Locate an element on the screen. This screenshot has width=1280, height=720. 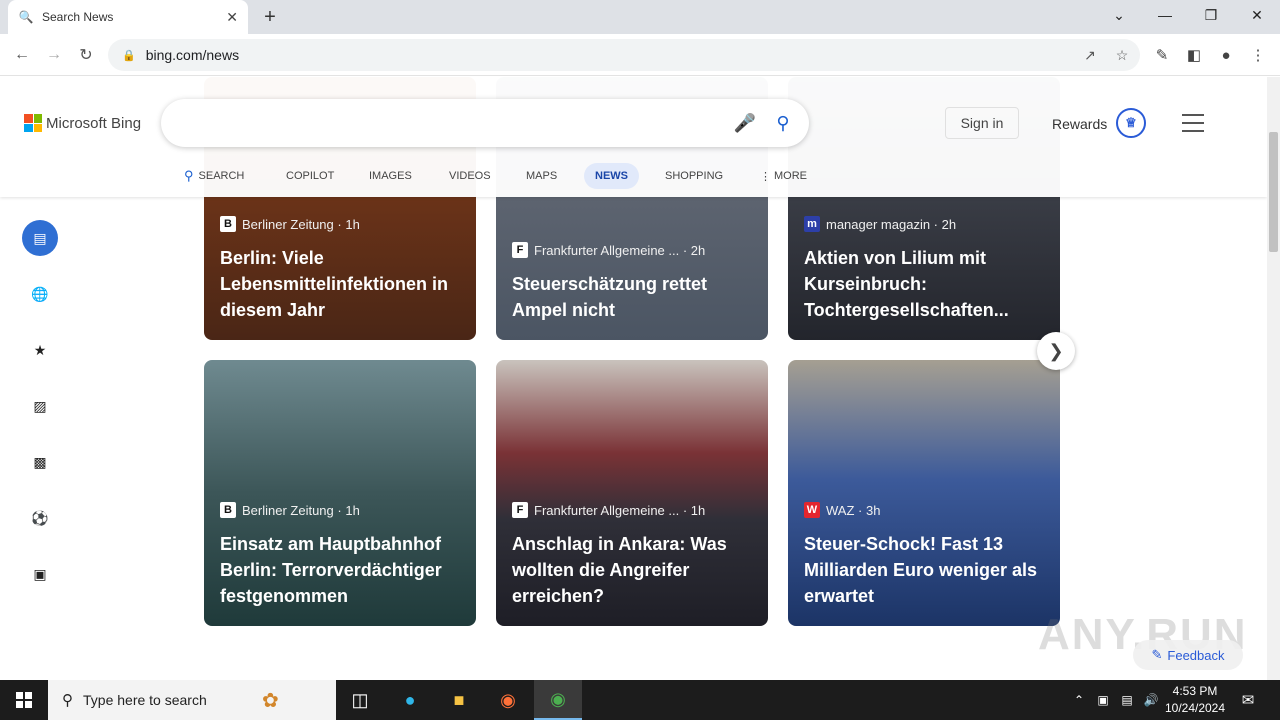
scope-images: IMAGES is located at coordinates (390, 176).